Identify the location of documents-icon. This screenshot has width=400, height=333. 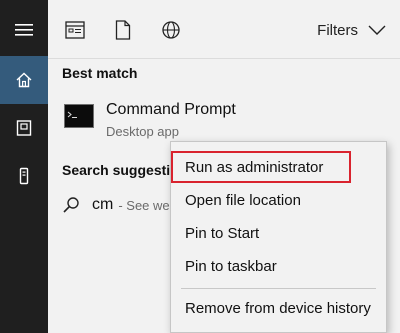
(123, 30).